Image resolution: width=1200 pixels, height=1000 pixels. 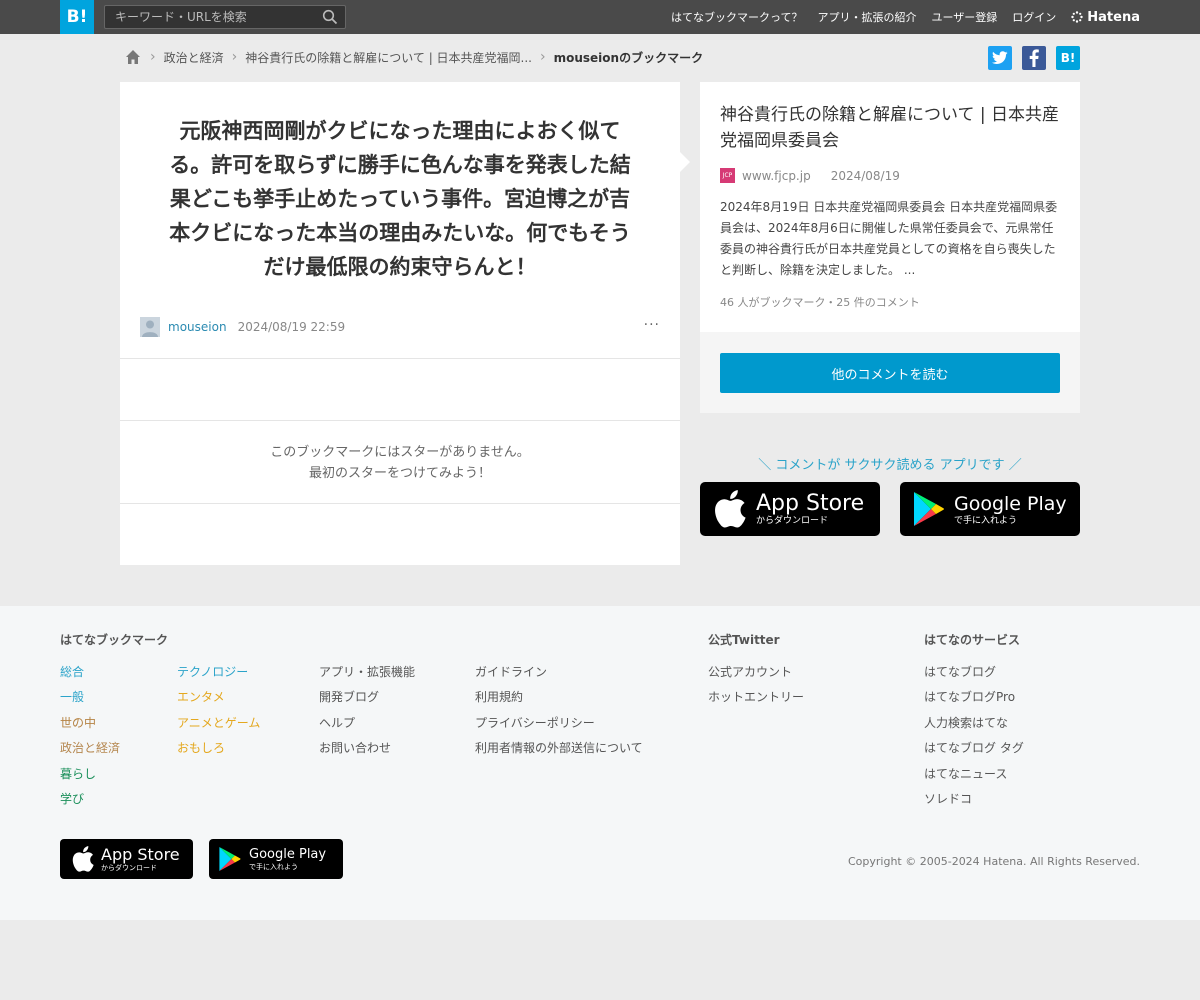 I want to click on footer-heading-services: はてなのサービス, so click(x=972, y=640).